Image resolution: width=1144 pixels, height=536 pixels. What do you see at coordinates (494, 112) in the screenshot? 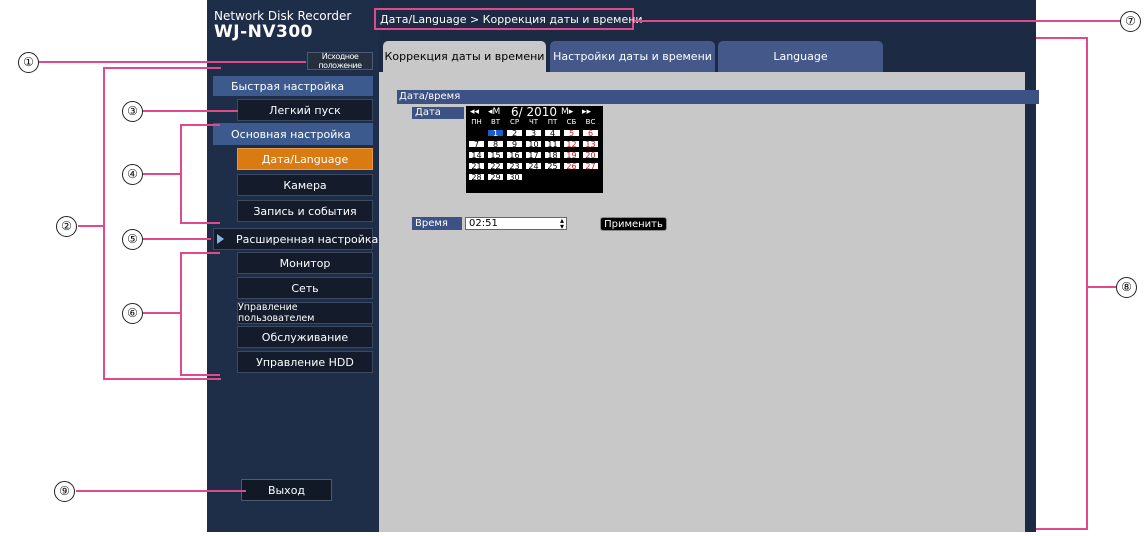
I see `prev-month-button: ◂M` at bounding box center [494, 112].